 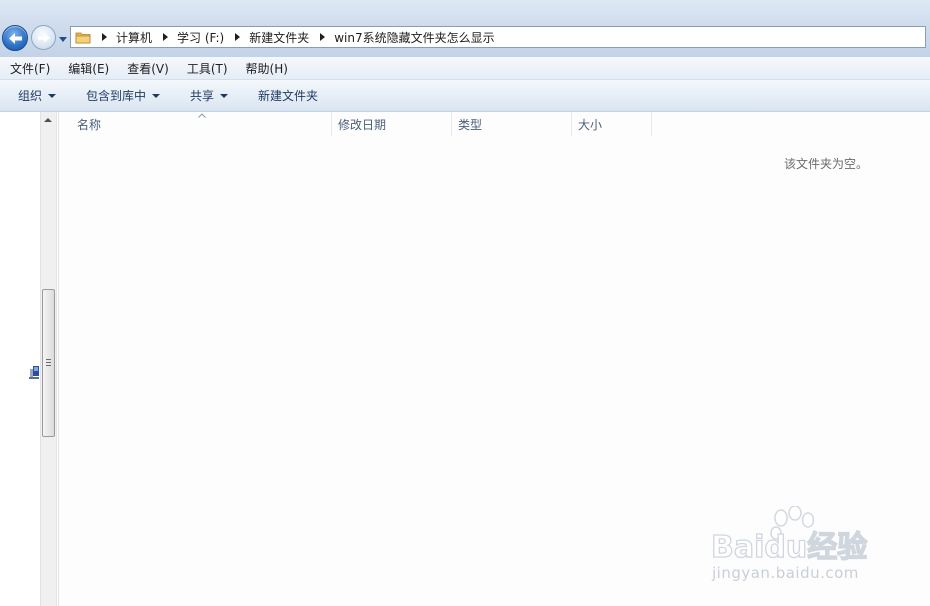 I want to click on recent-pages-button, so click(x=63, y=38).